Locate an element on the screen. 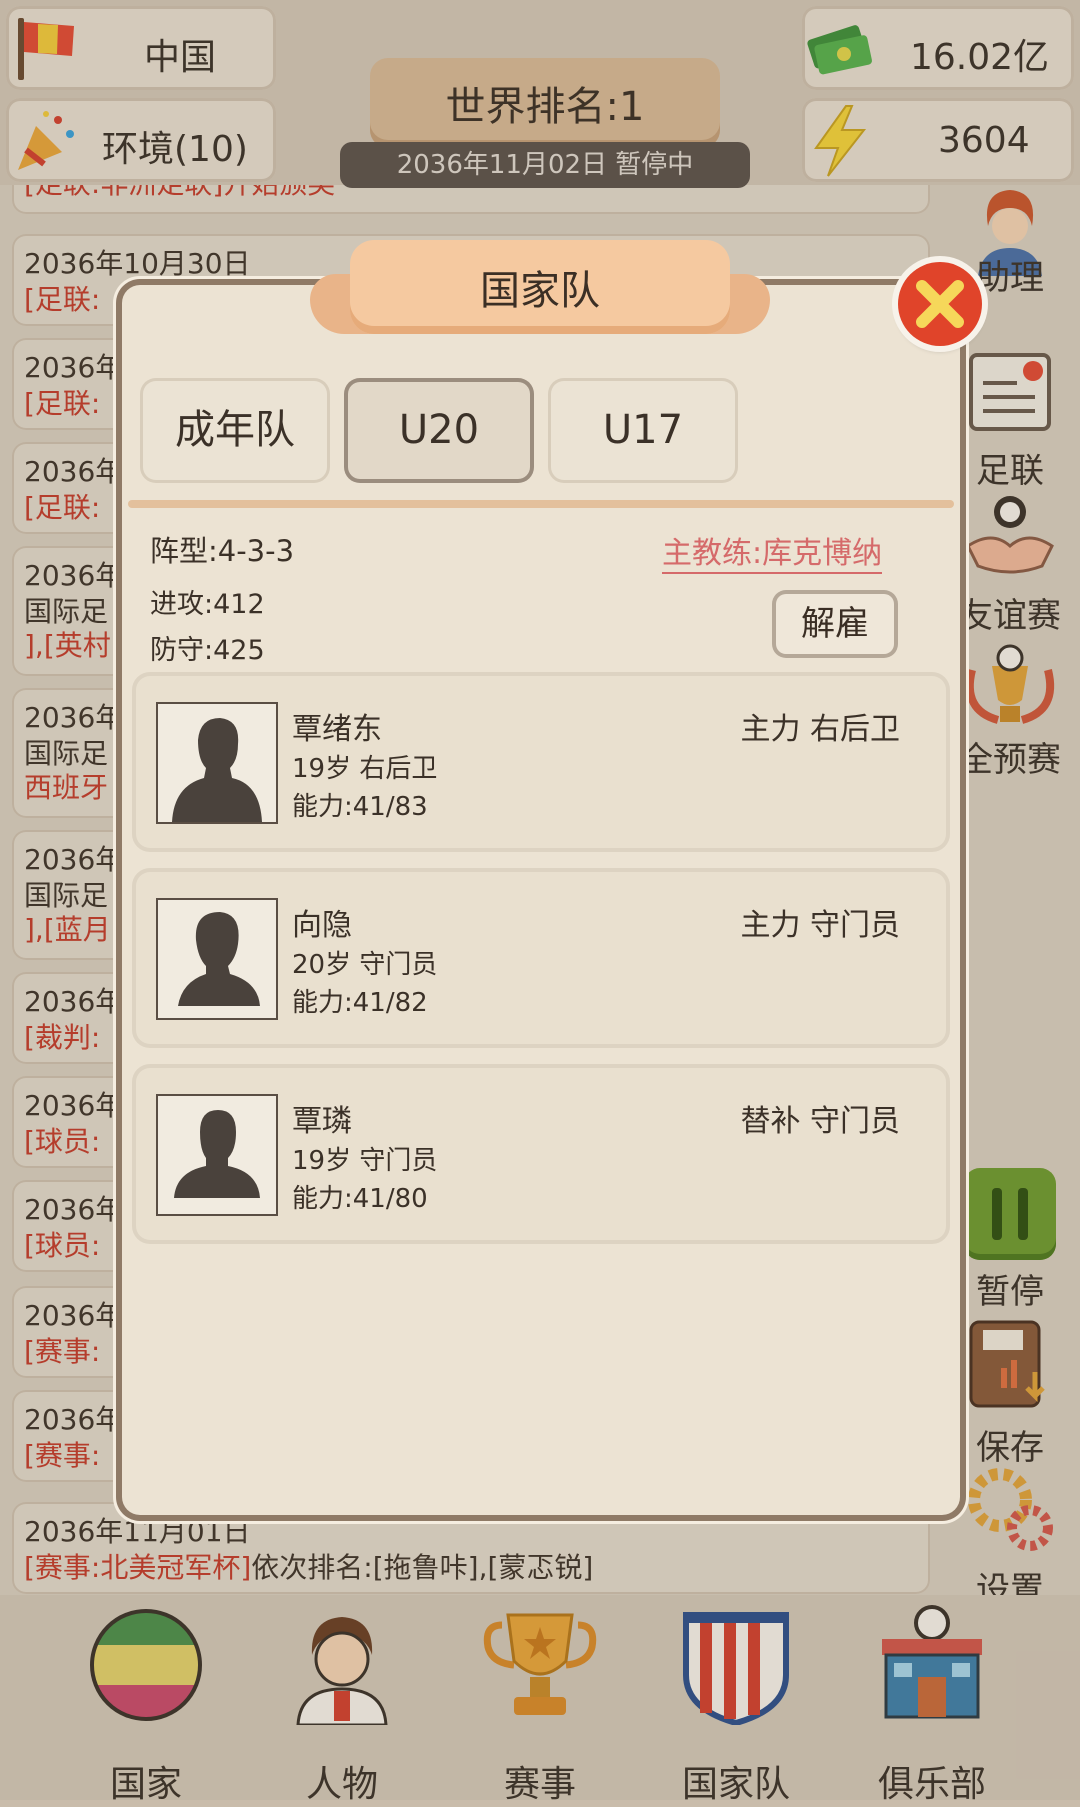 The image size is (1080, 1807). player-role: 主力 右后卫 is located at coordinates (820, 729).